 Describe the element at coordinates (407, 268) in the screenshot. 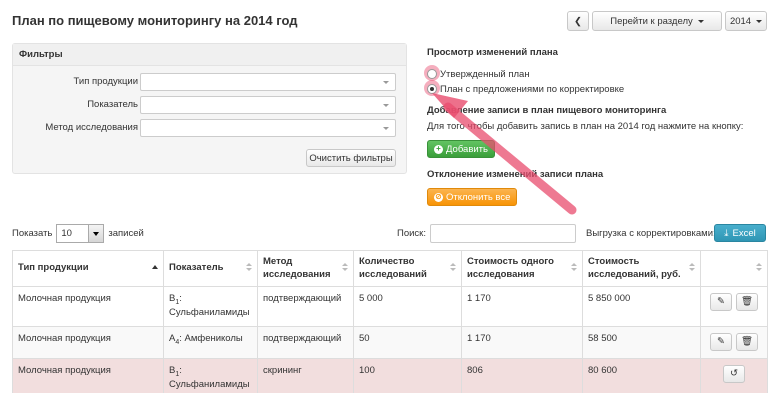

I see `column-header-count: Количество исследований` at that location.